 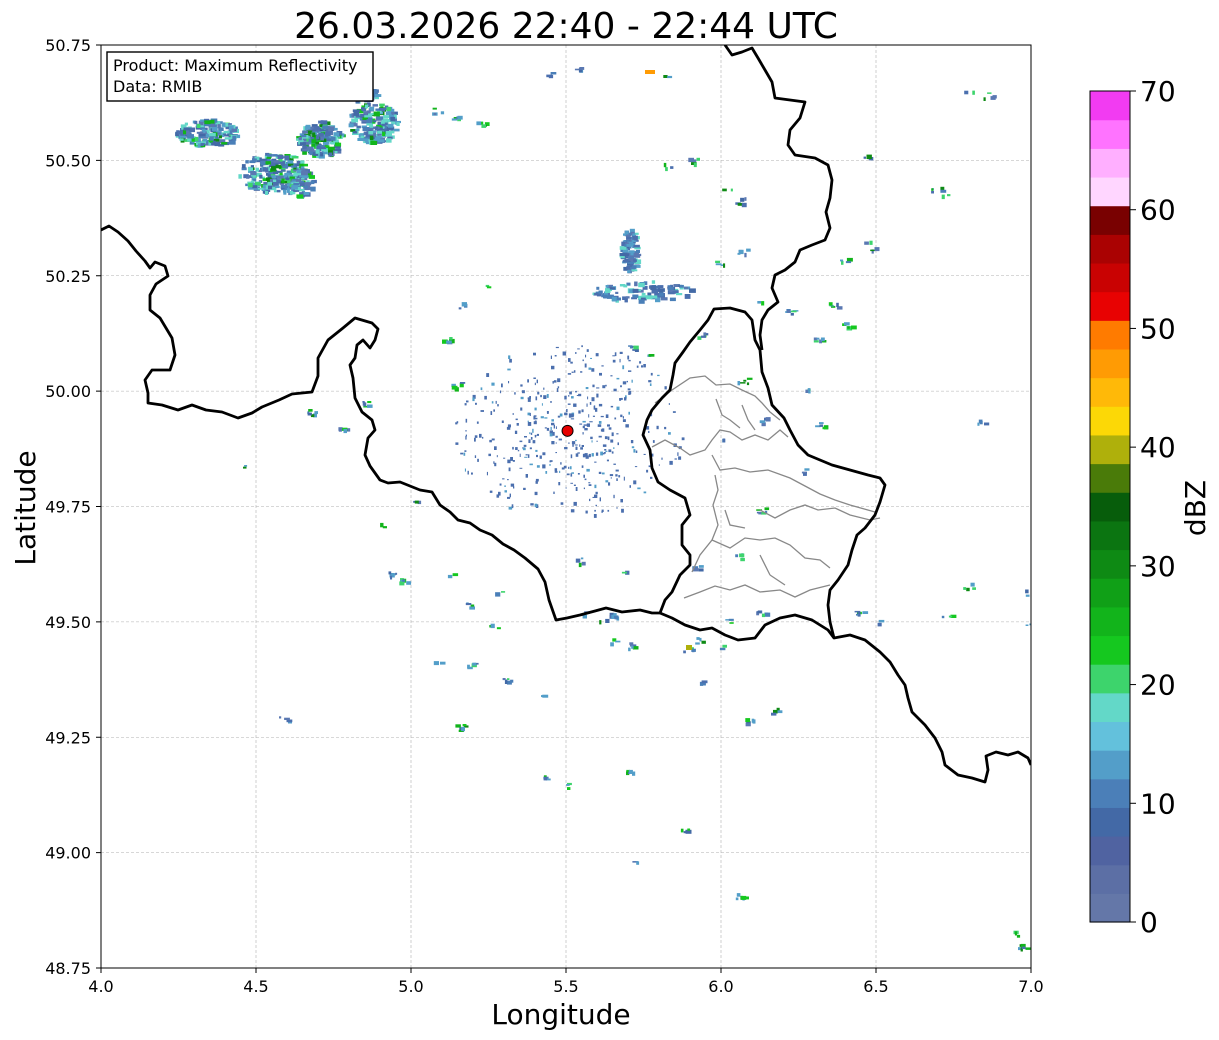 What do you see at coordinates (68, 160) in the screenshot?
I see `y-tick-label: 50.50` at bounding box center [68, 160].